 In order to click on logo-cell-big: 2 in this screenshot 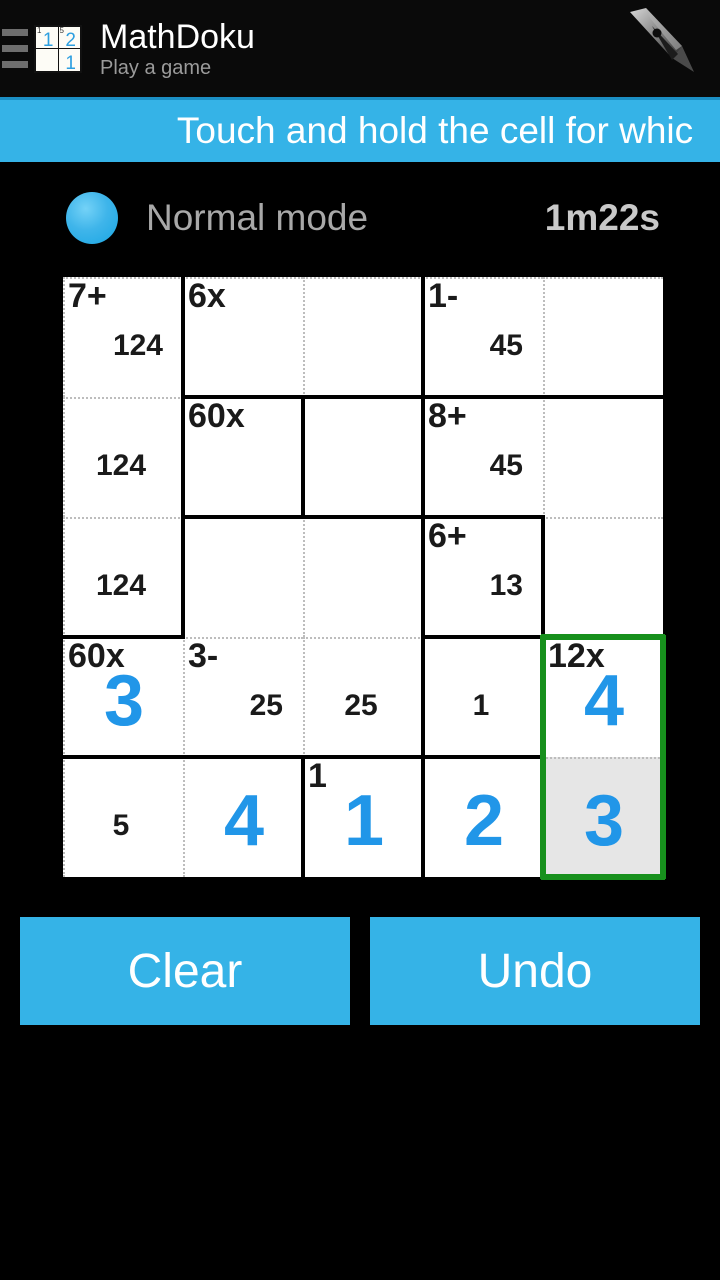, I will do `click(70, 40)`.